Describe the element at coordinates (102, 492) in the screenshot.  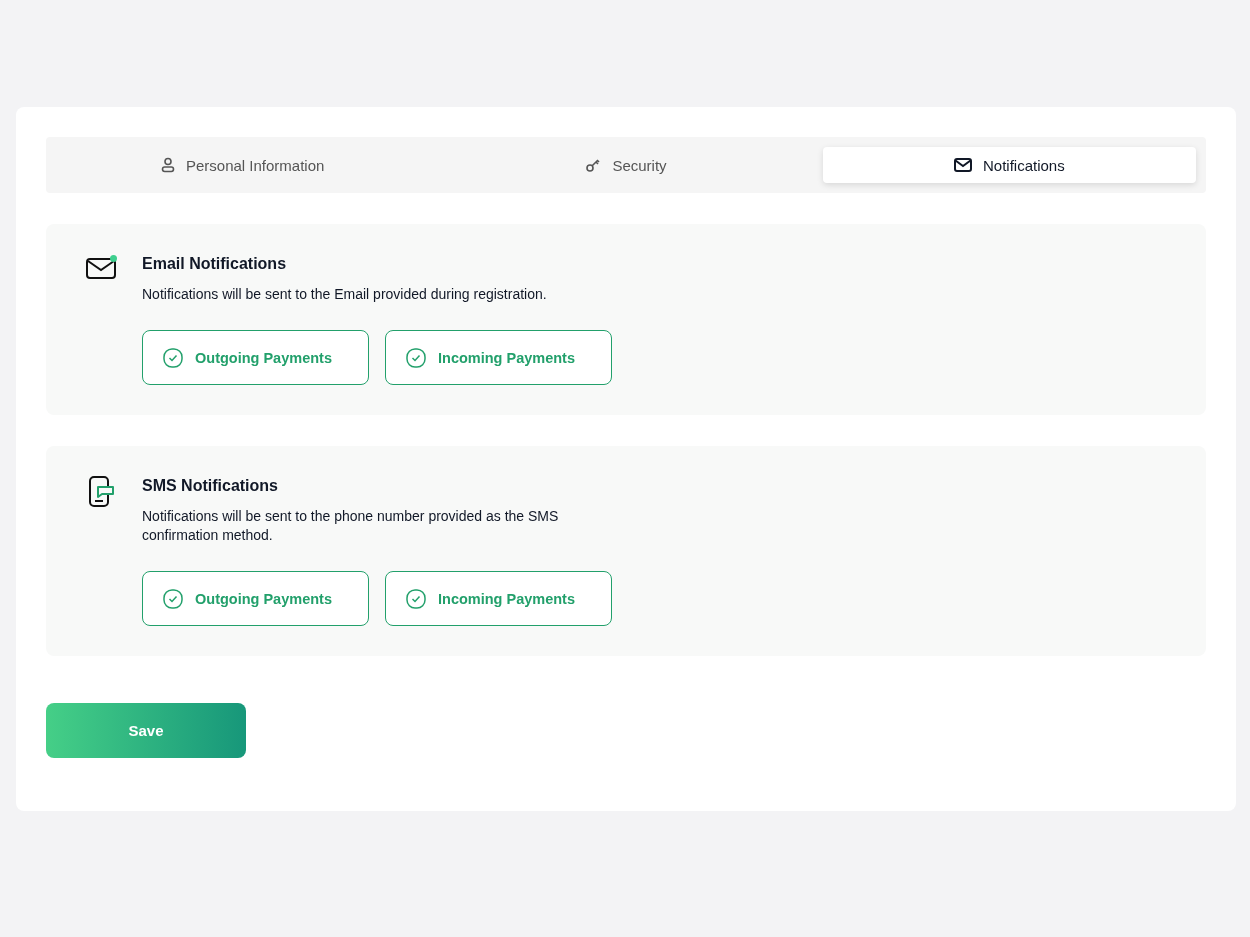
I see `phone-message-icon` at that location.